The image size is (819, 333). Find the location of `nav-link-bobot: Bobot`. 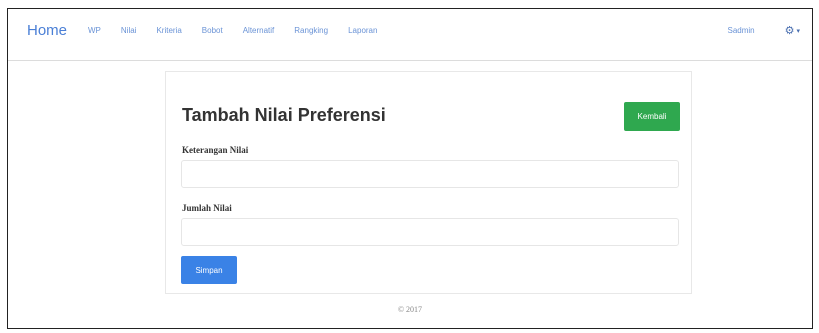

nav-link-bobot: Bobot is located at coordinates (212, 30).